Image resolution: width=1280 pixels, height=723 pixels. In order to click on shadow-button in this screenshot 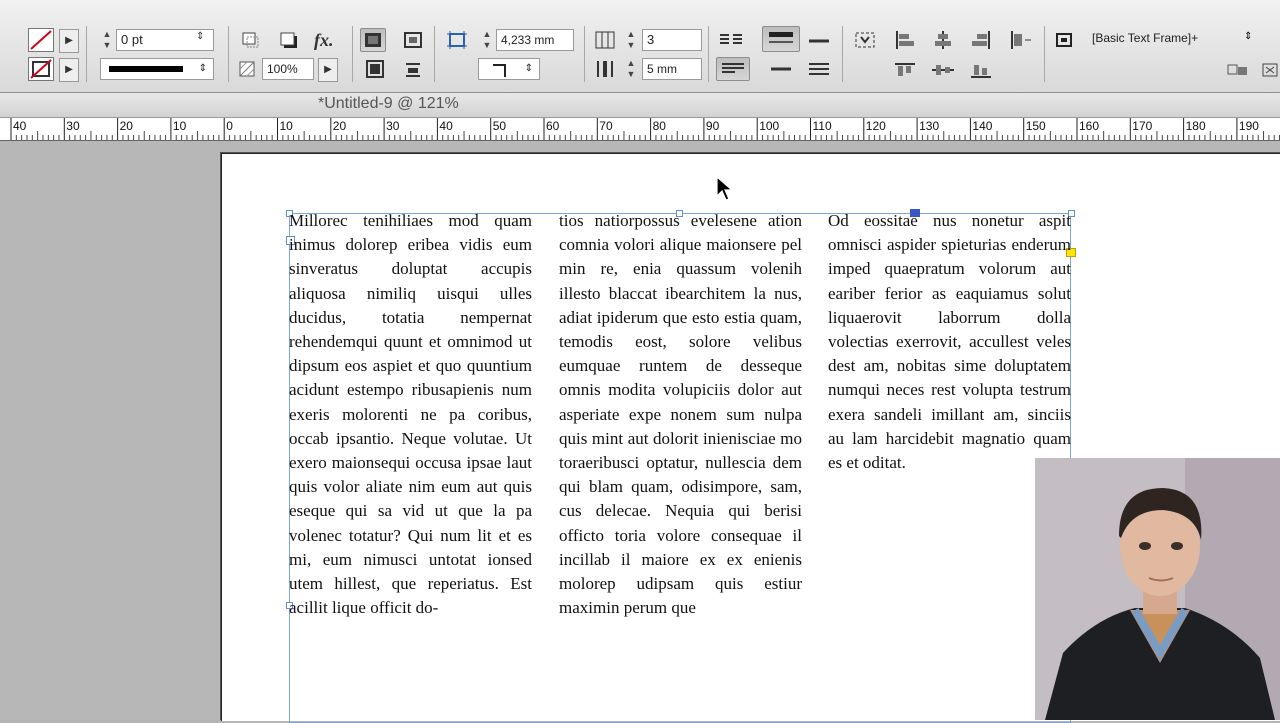, I will do `click(289, 40)`.